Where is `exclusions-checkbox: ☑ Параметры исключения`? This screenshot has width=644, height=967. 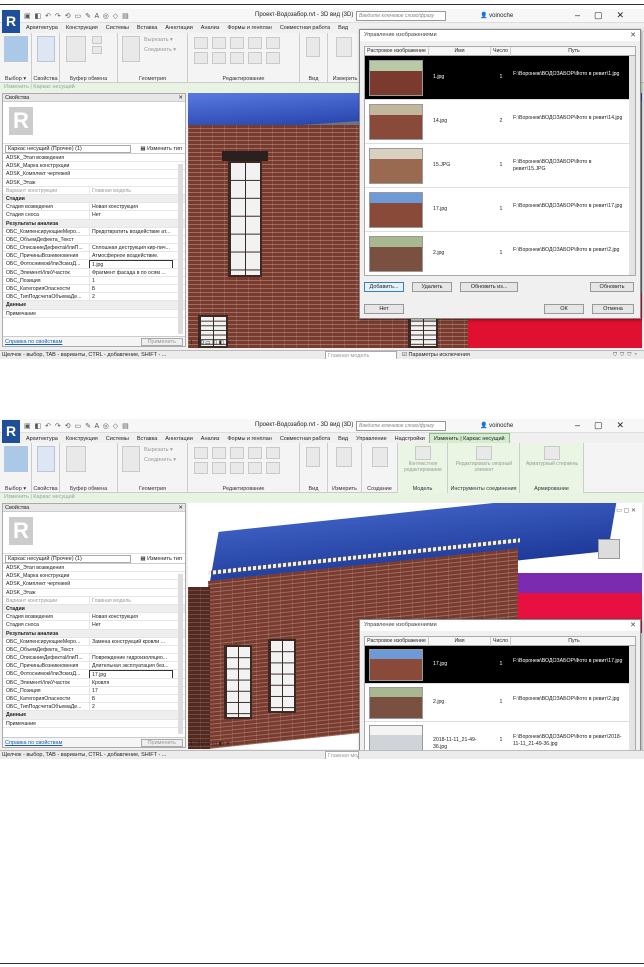
exclusions-checkbox: ☑ Параметры исключения is located at coordinates (436, 355).